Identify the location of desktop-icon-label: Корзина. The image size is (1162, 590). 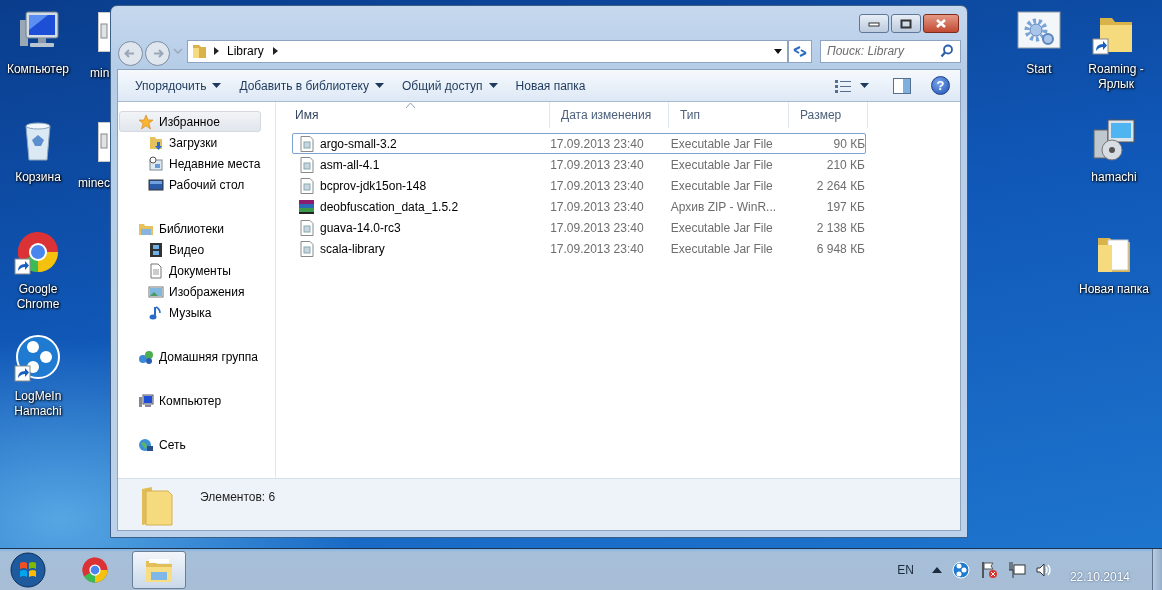
(38, 177).